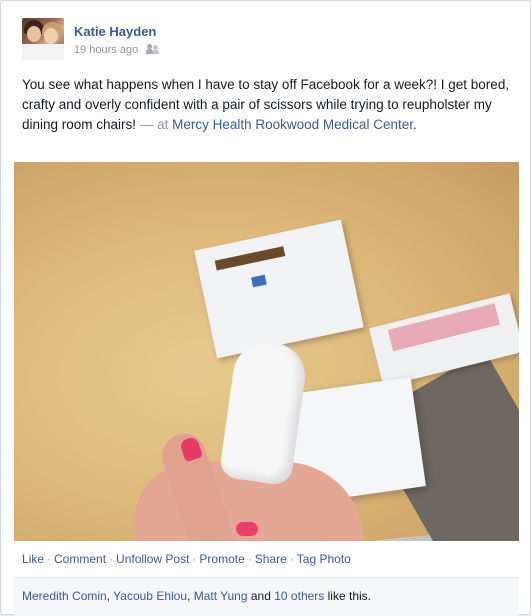  I want to click on photo-thumbnail-nail, so click(247, 529).